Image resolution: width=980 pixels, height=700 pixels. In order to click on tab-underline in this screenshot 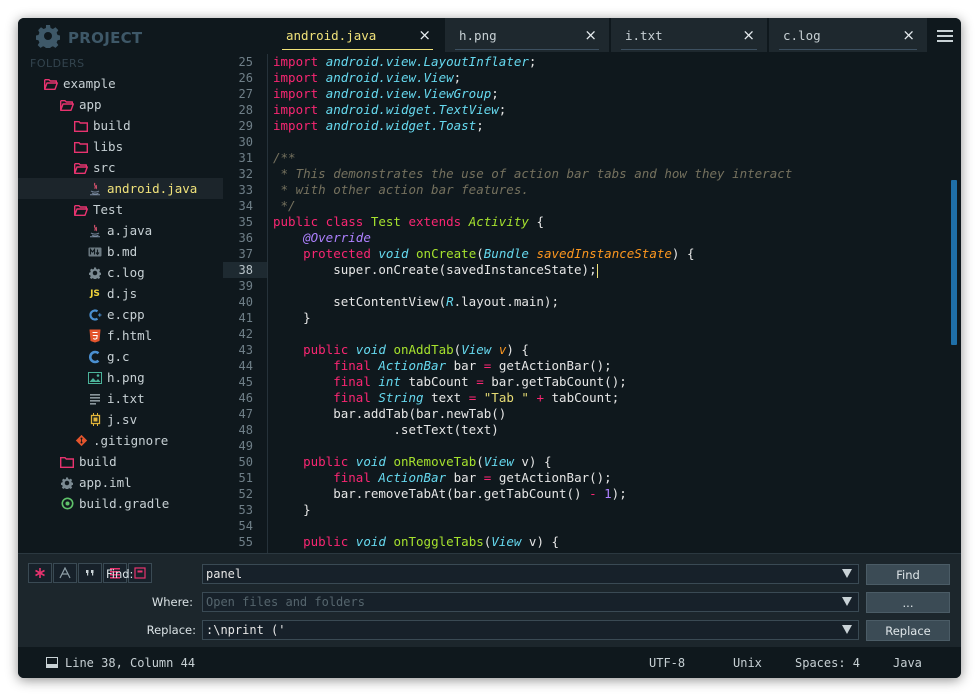, I will do `click(689, 49)`.